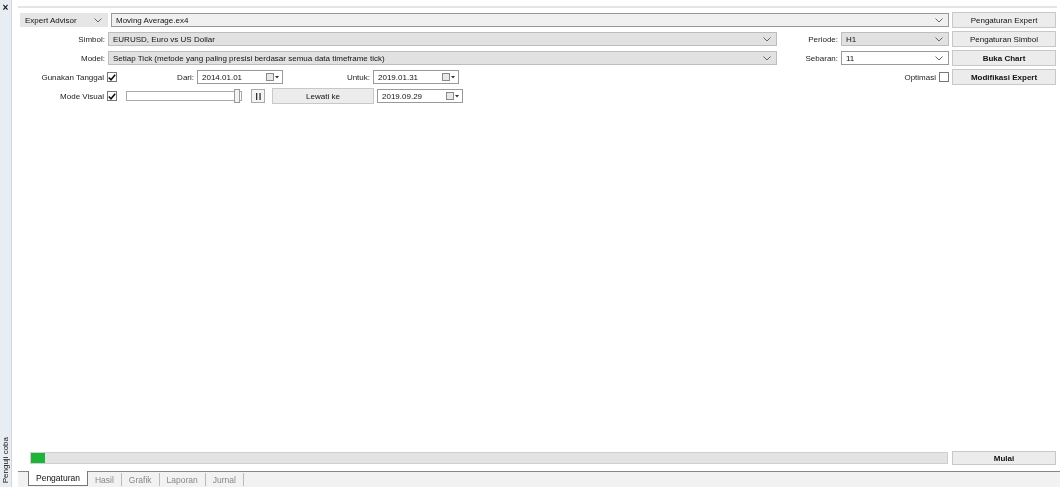  I want to click on expert-settings-button: Pengaturan Expert, so click(1004, 20).